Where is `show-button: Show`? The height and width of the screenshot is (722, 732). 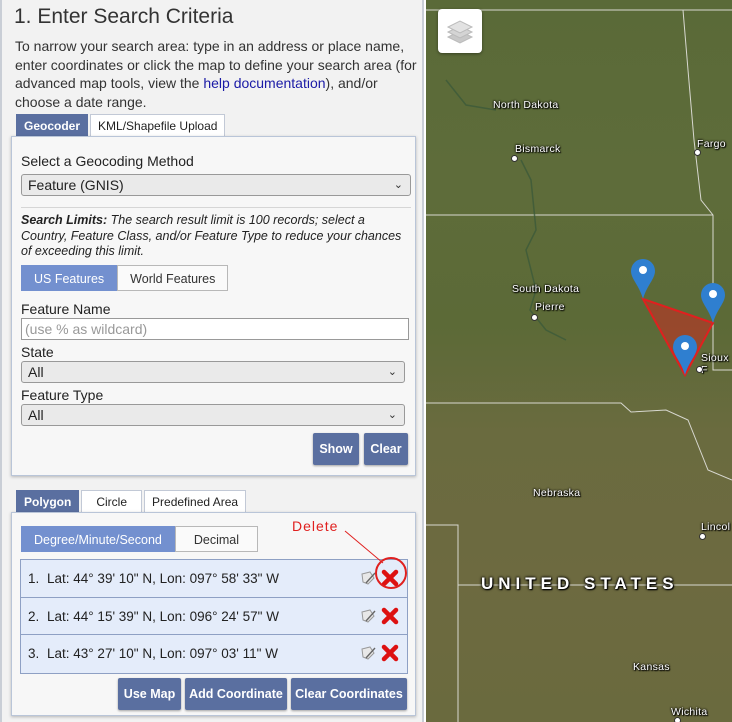 show-button: Show is located at coordinates (336, 449).